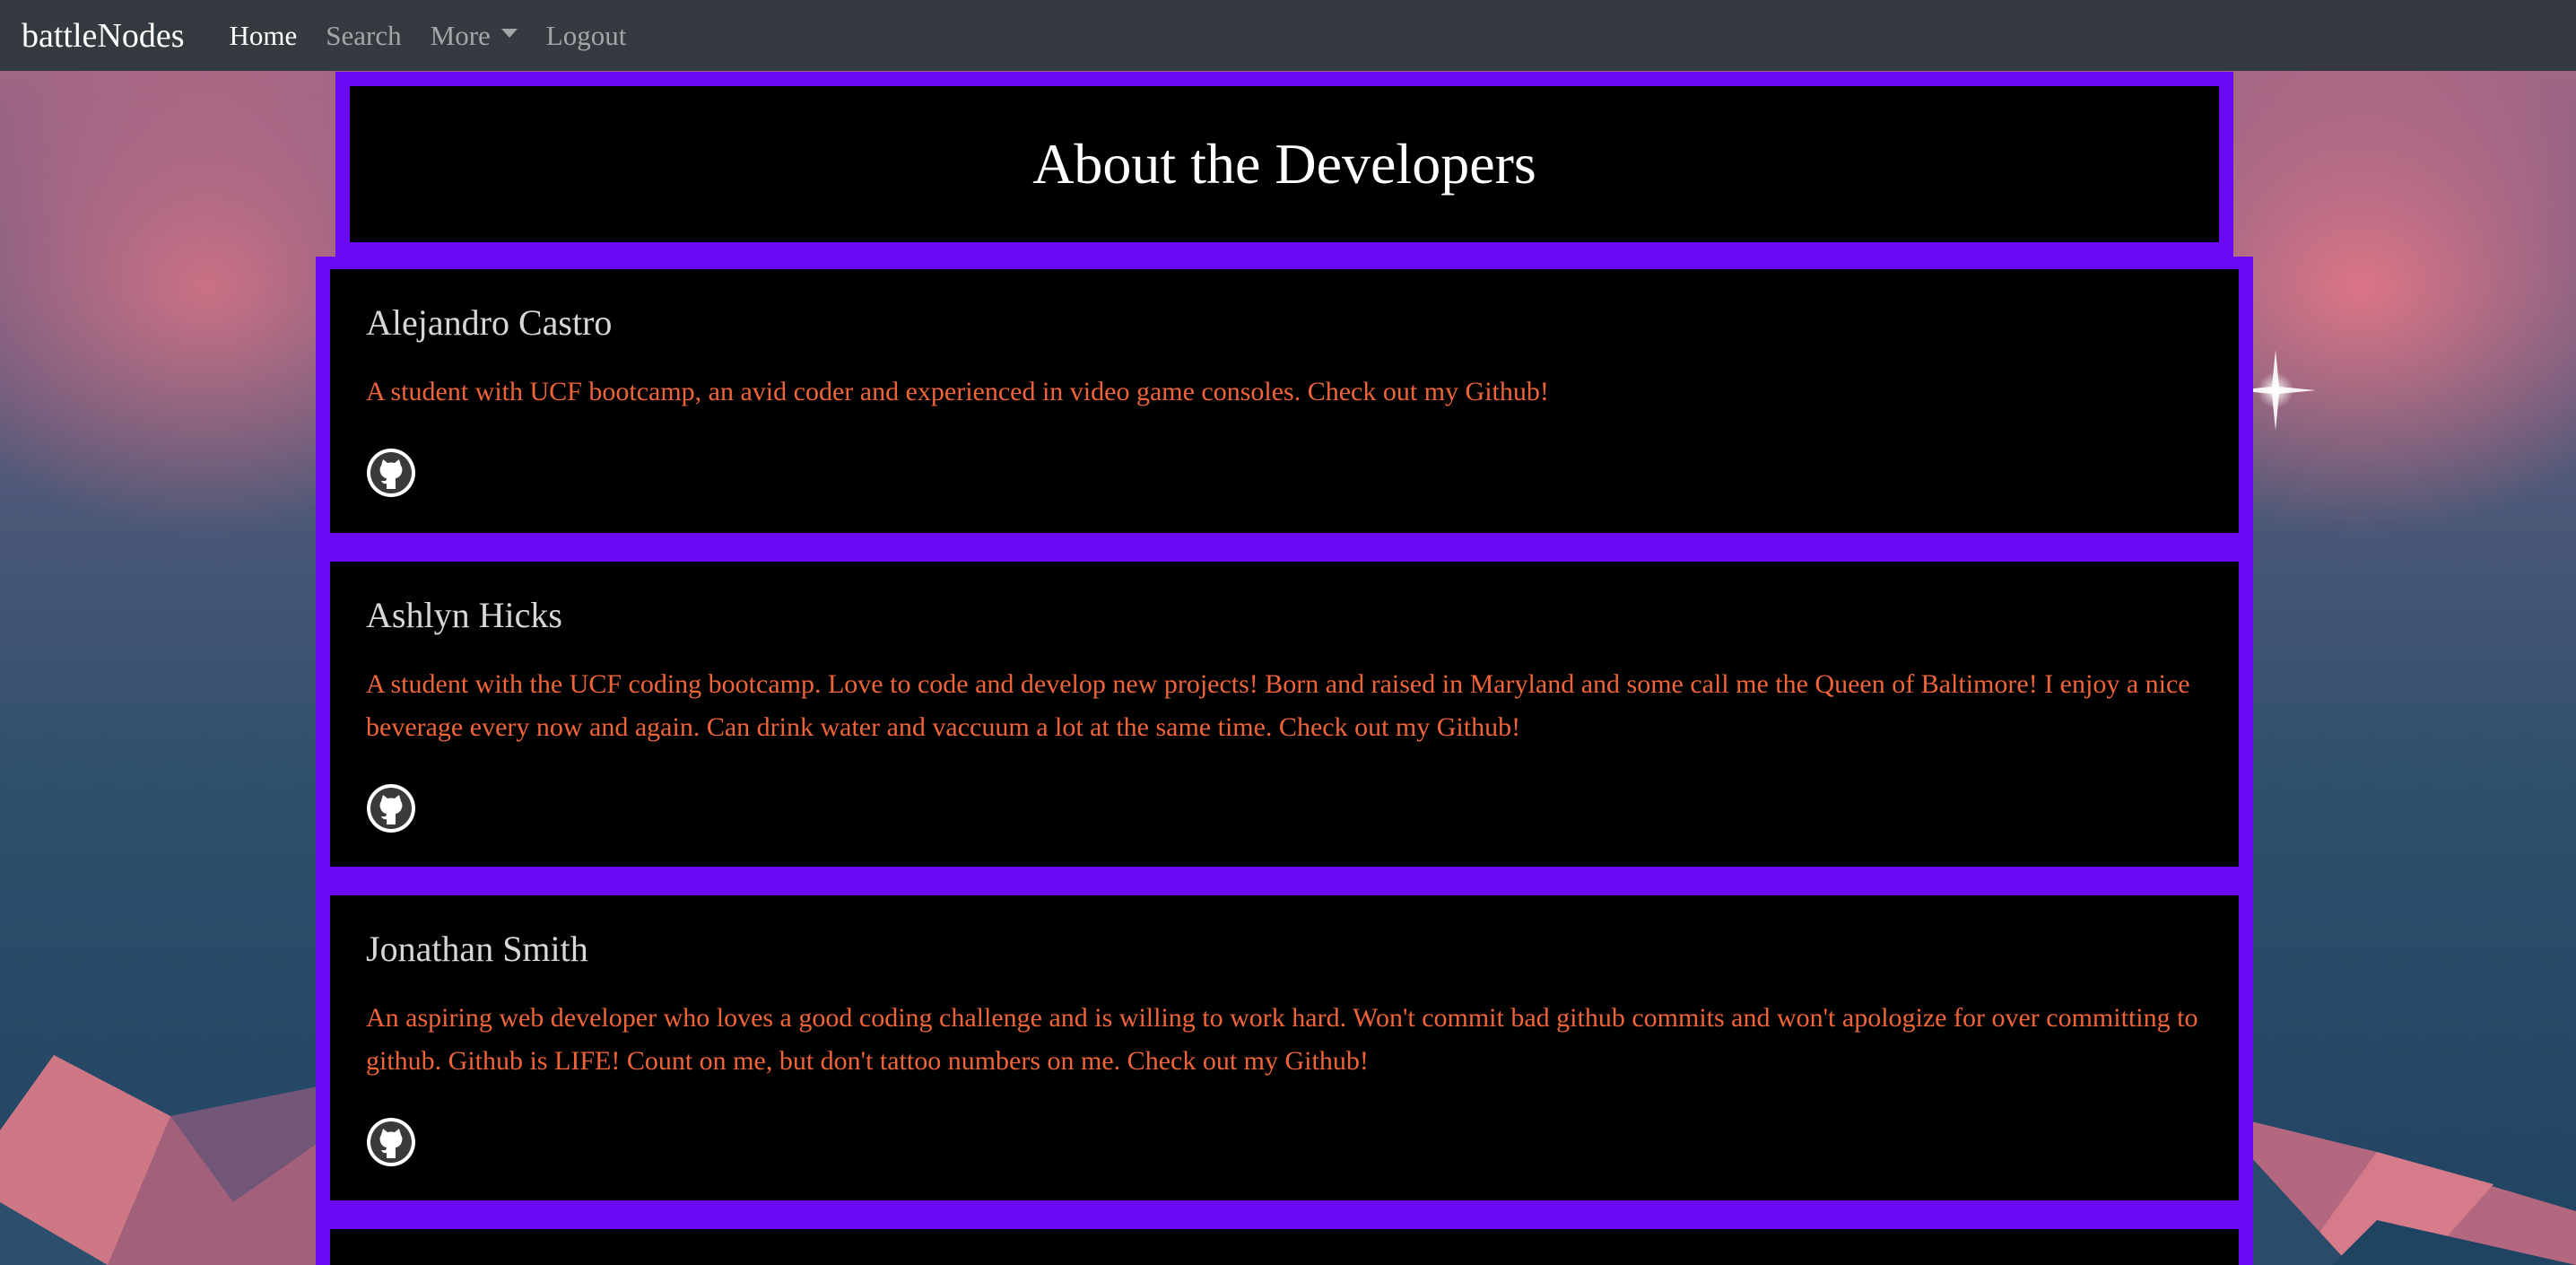  Describe the element at coordinates (363, 36) in the screenshot. I see `nav-search-link: Search` at that location.